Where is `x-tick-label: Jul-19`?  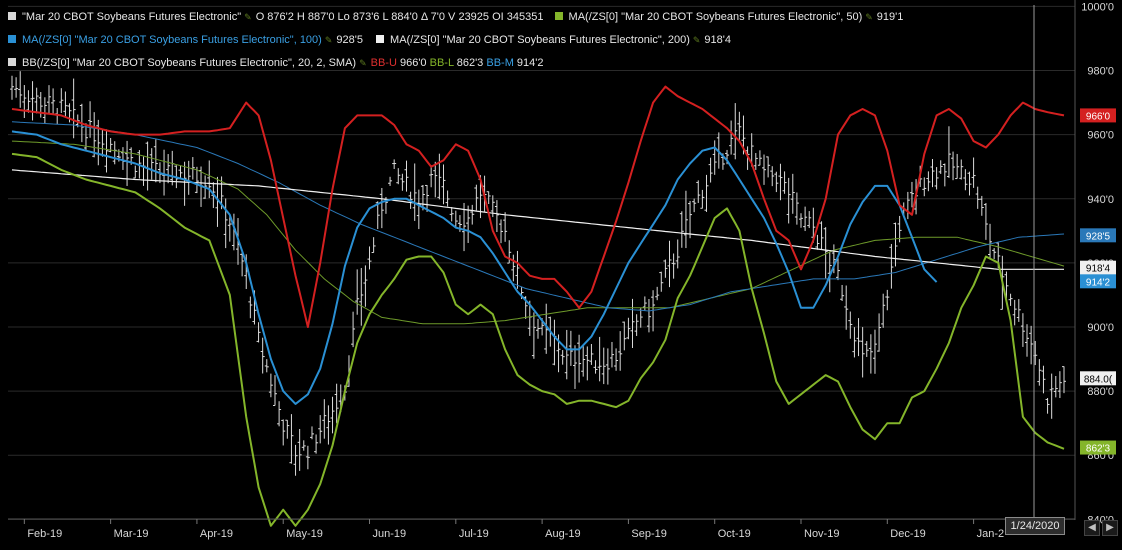
x-tick-label: Jul-19 is located at coordinates (474, 534).